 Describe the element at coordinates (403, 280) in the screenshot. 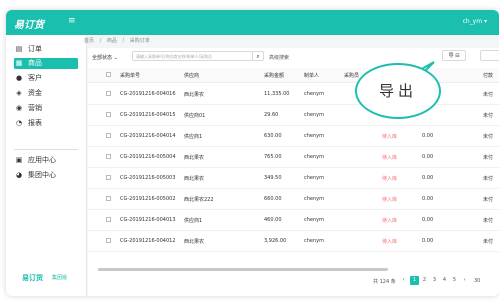

I see `prev-page-button: ‹` at that location.